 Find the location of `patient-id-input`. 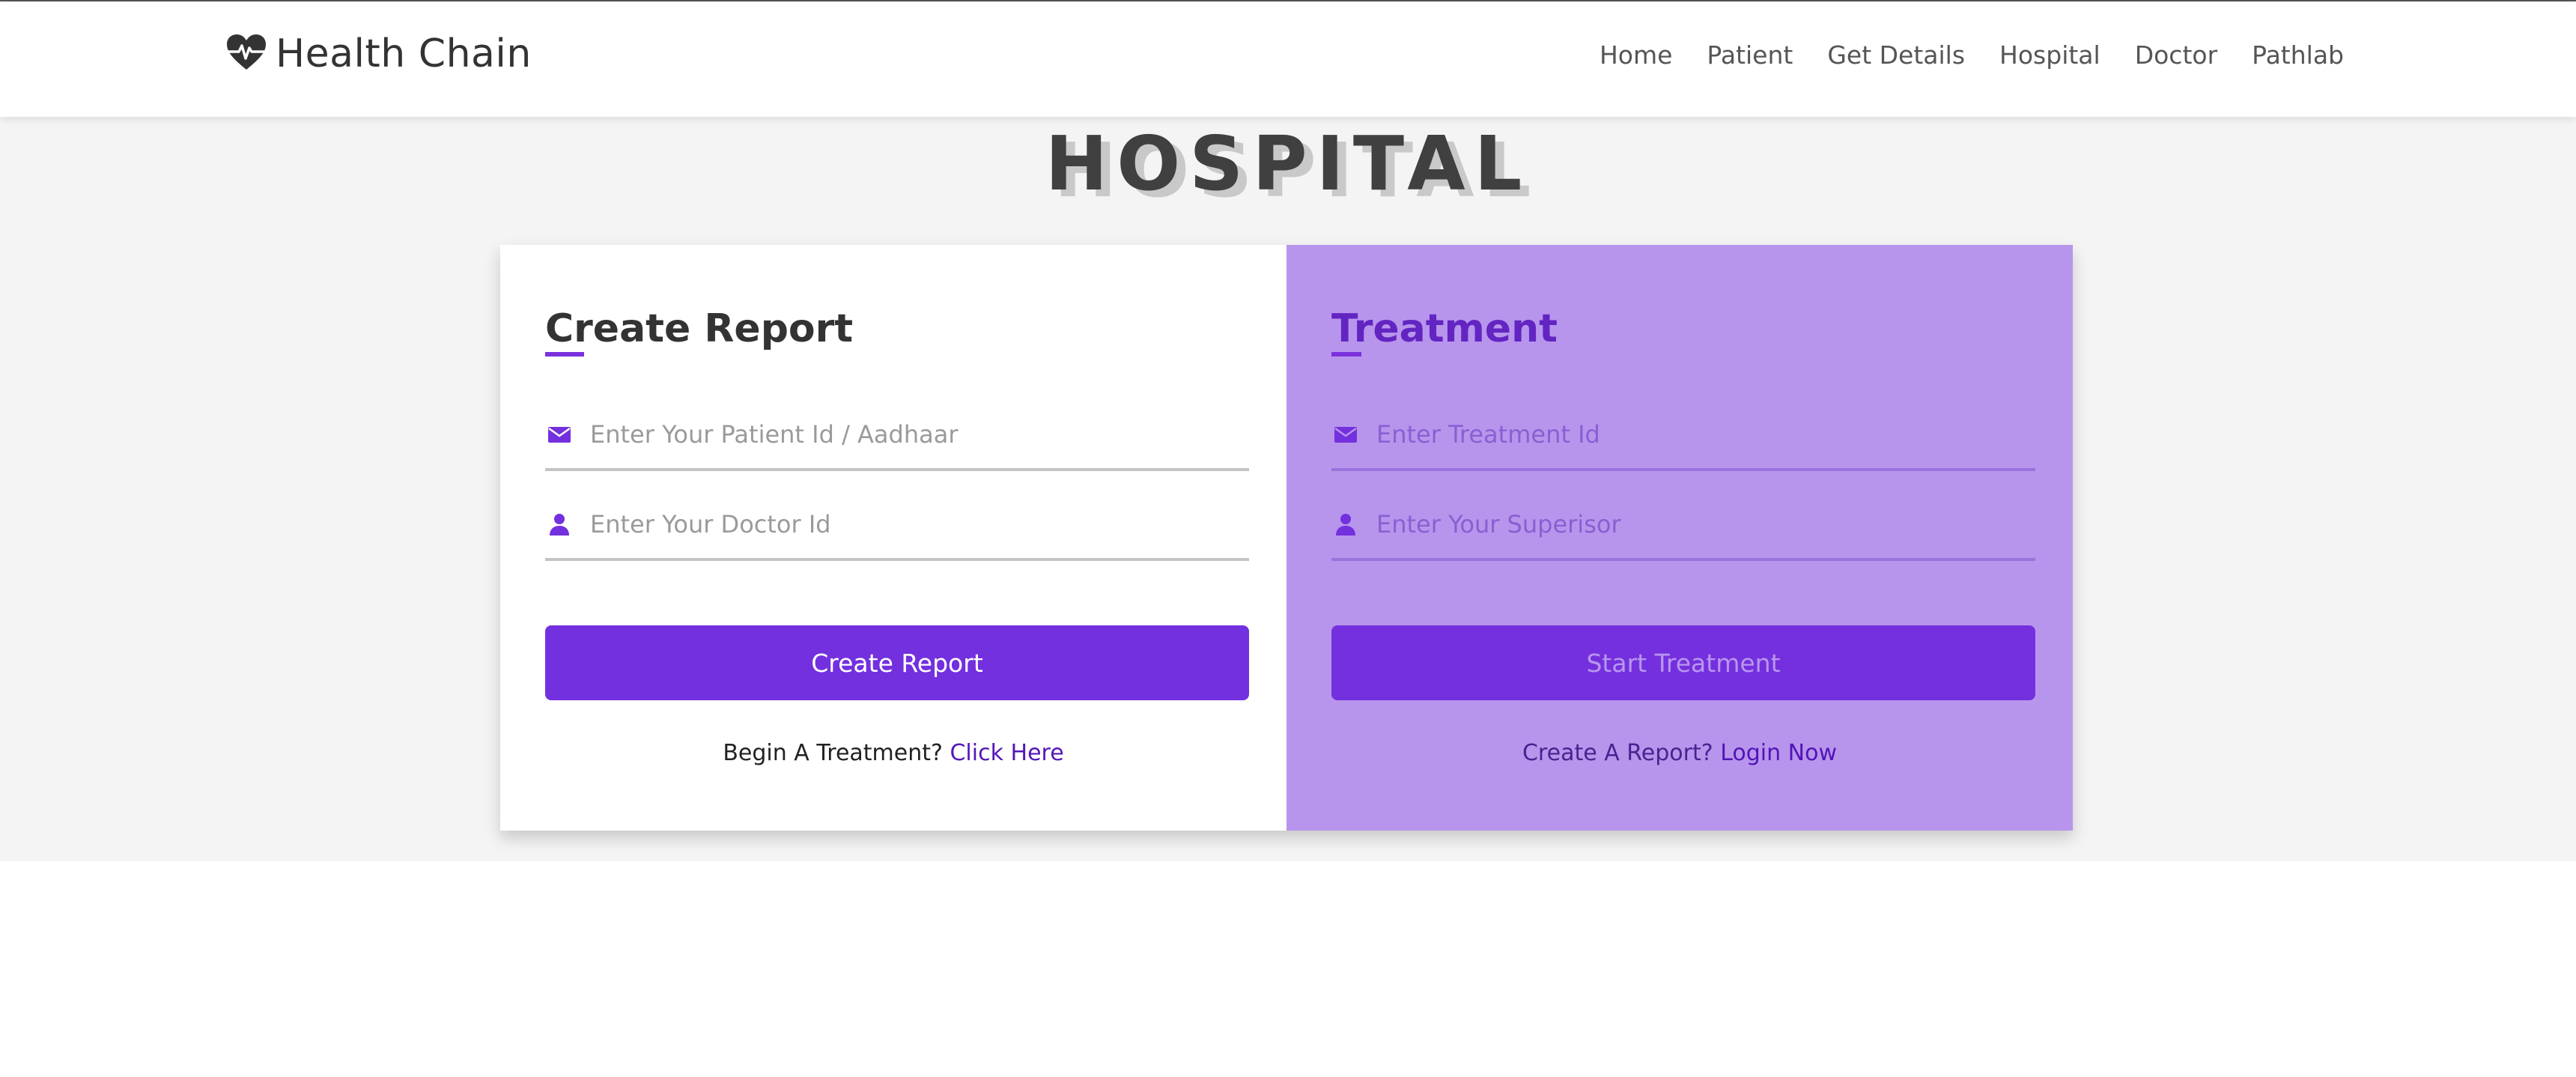

patient-id-input is located at coordinates (912, 434).